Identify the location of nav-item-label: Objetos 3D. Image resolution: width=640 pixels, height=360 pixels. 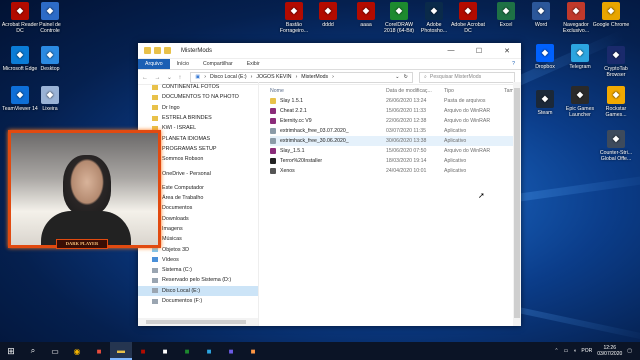
(175, 249).